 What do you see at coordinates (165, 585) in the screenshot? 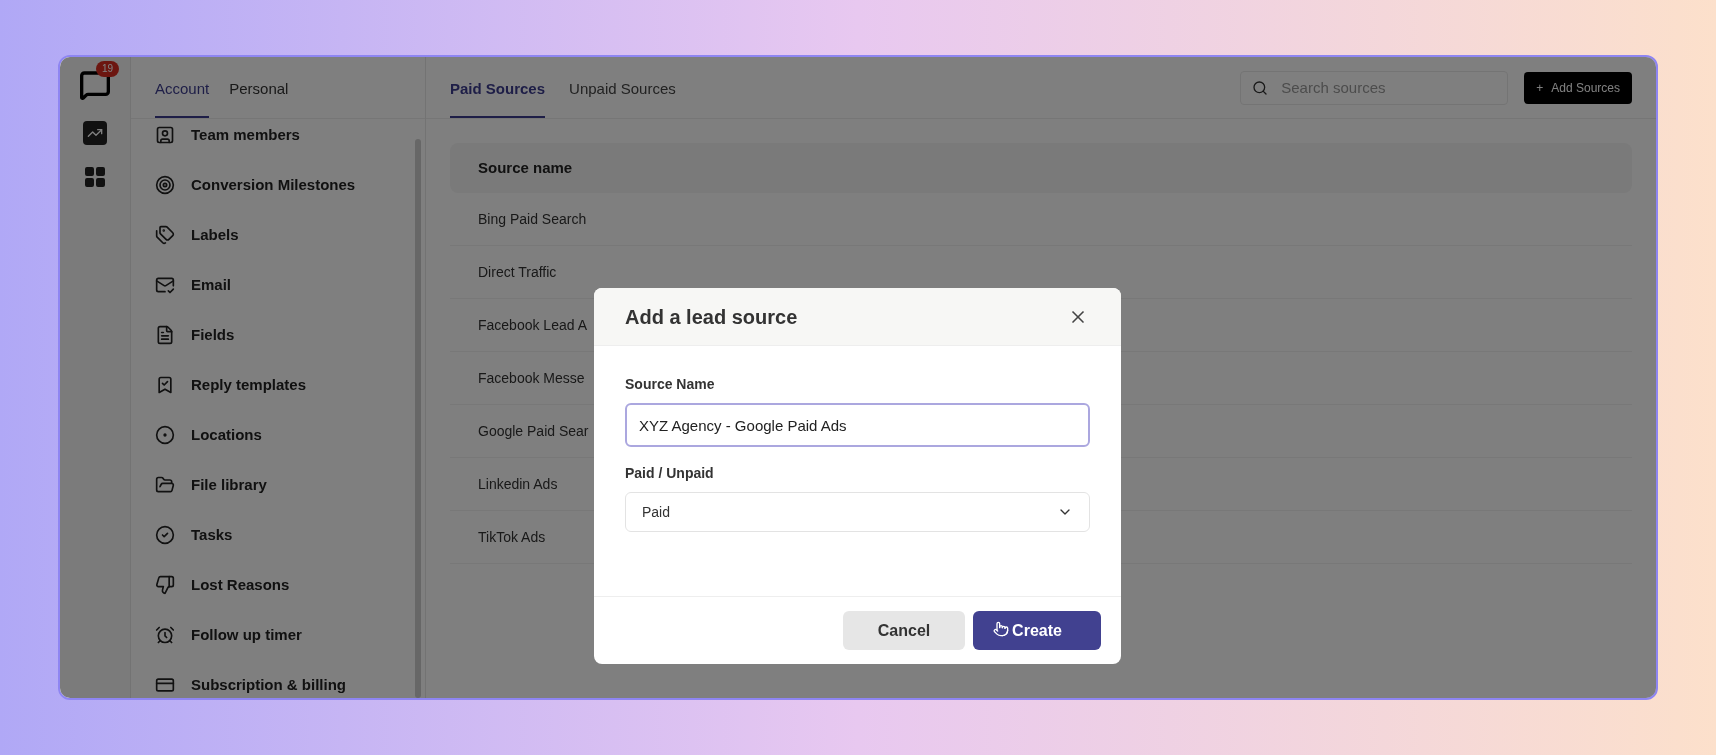
I see `thumbs-down-icon` at bounding box center [165, 585].